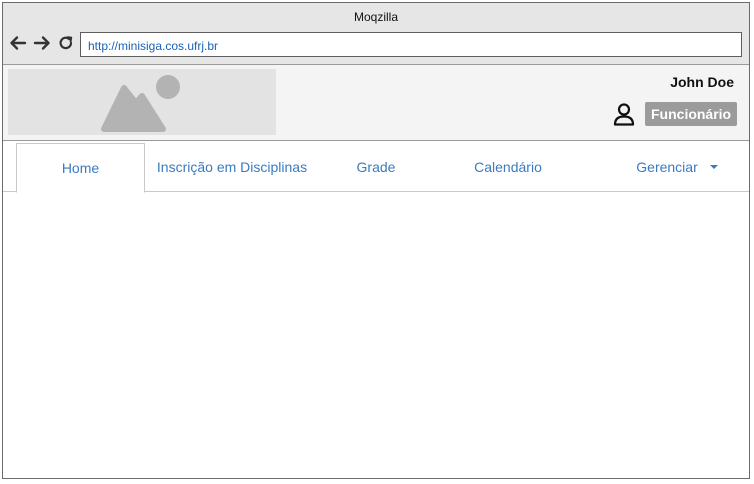 The image size is (754, 484). What do you see at coordinates (142, 102) in the screenshot?
I see `image-placeholder-icon` at bounding box center [142, 102].